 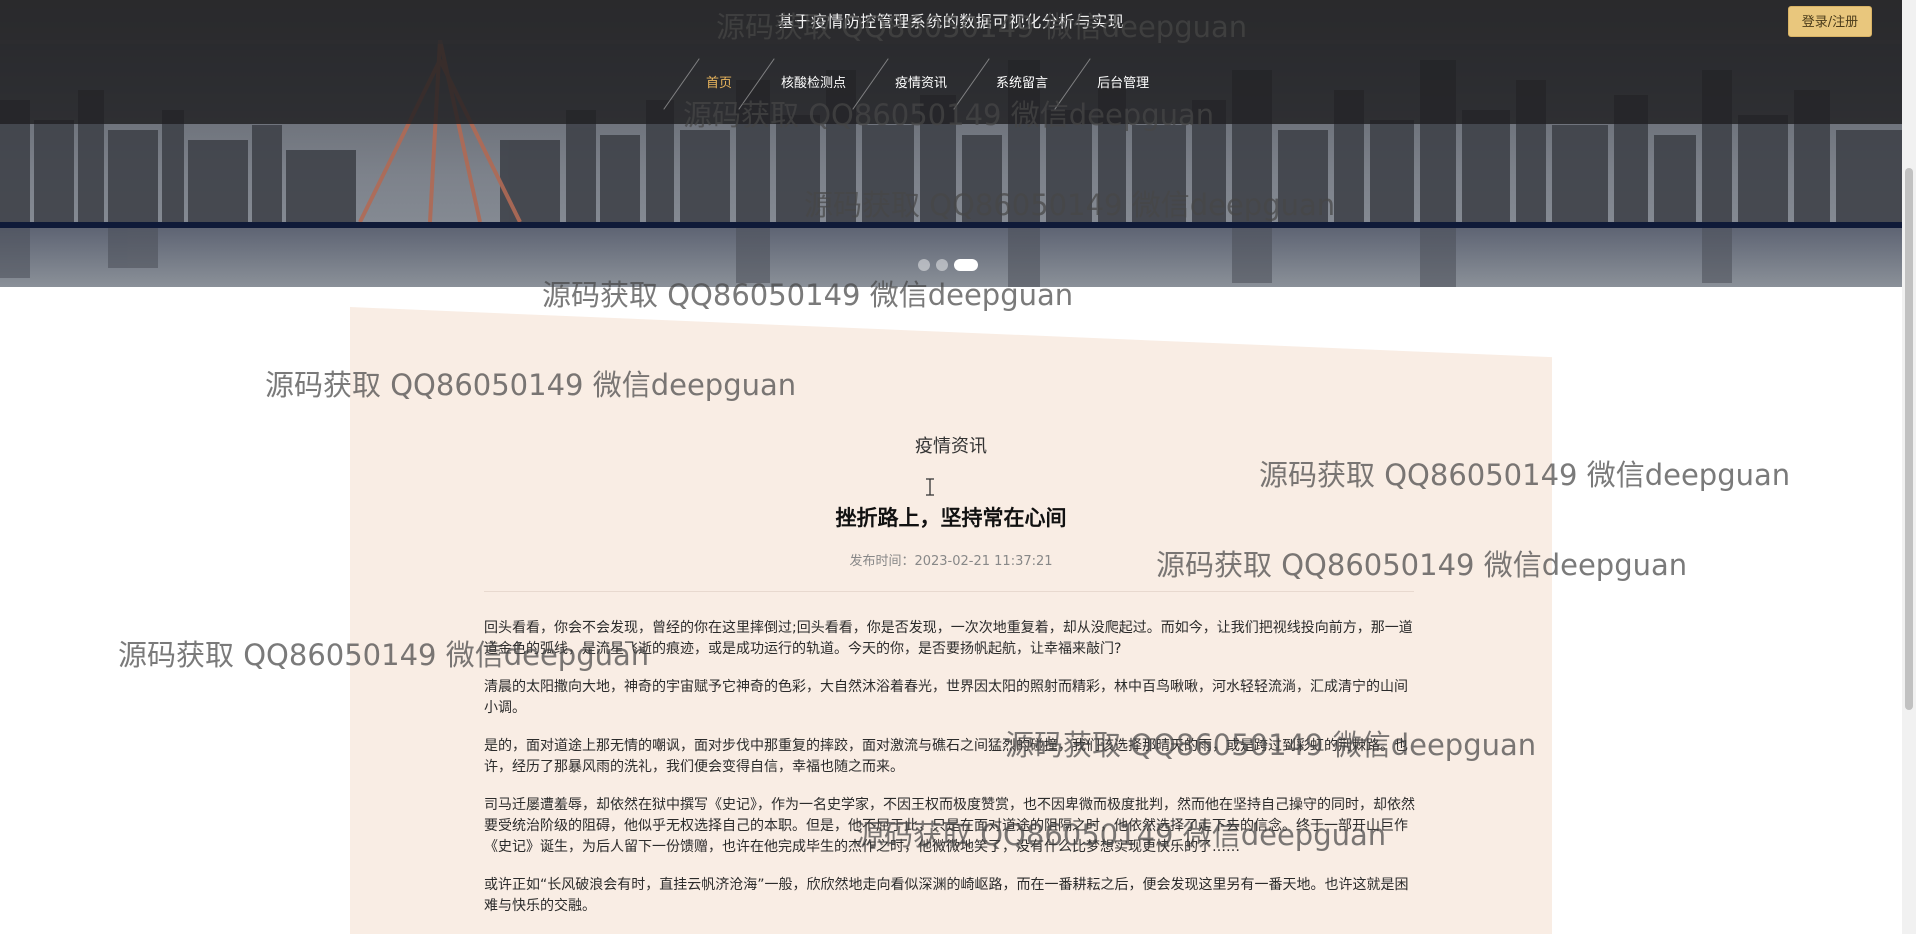 I want to click on section-title: 疫情资讯, so click(x=951, y=446).